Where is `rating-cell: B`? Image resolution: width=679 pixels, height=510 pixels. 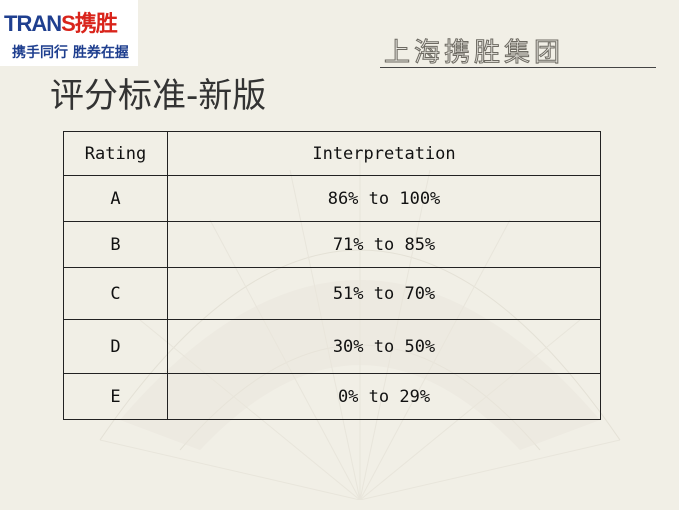 rating-cell: B is located at coordinates (115, 244).